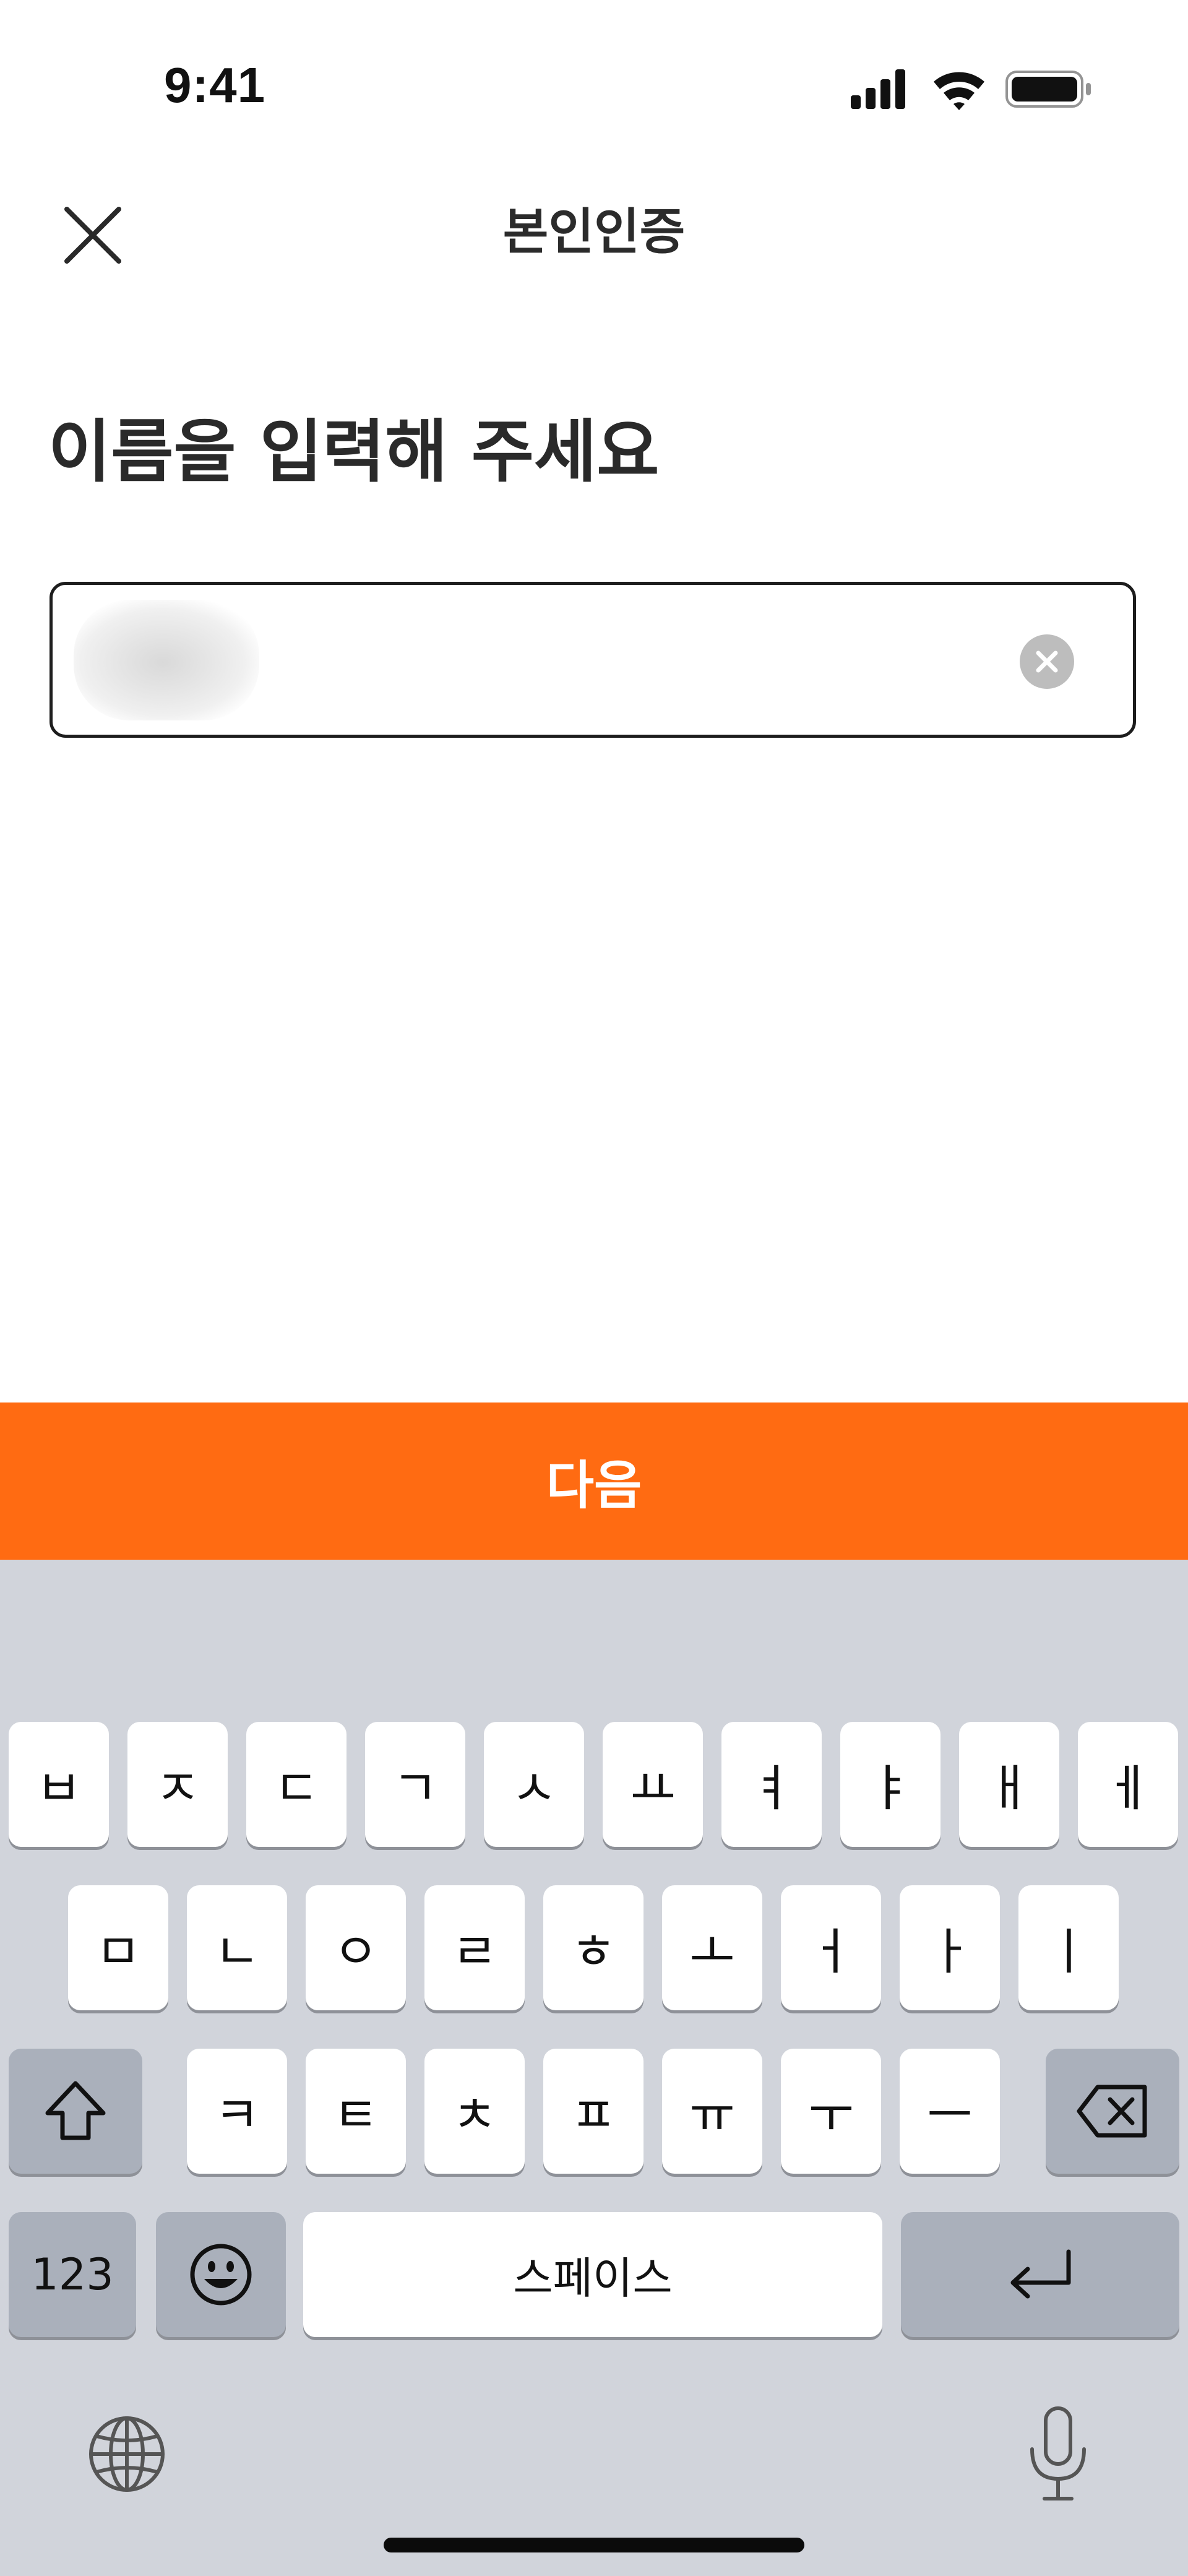  I want to click on name-field, so click(593, 660).